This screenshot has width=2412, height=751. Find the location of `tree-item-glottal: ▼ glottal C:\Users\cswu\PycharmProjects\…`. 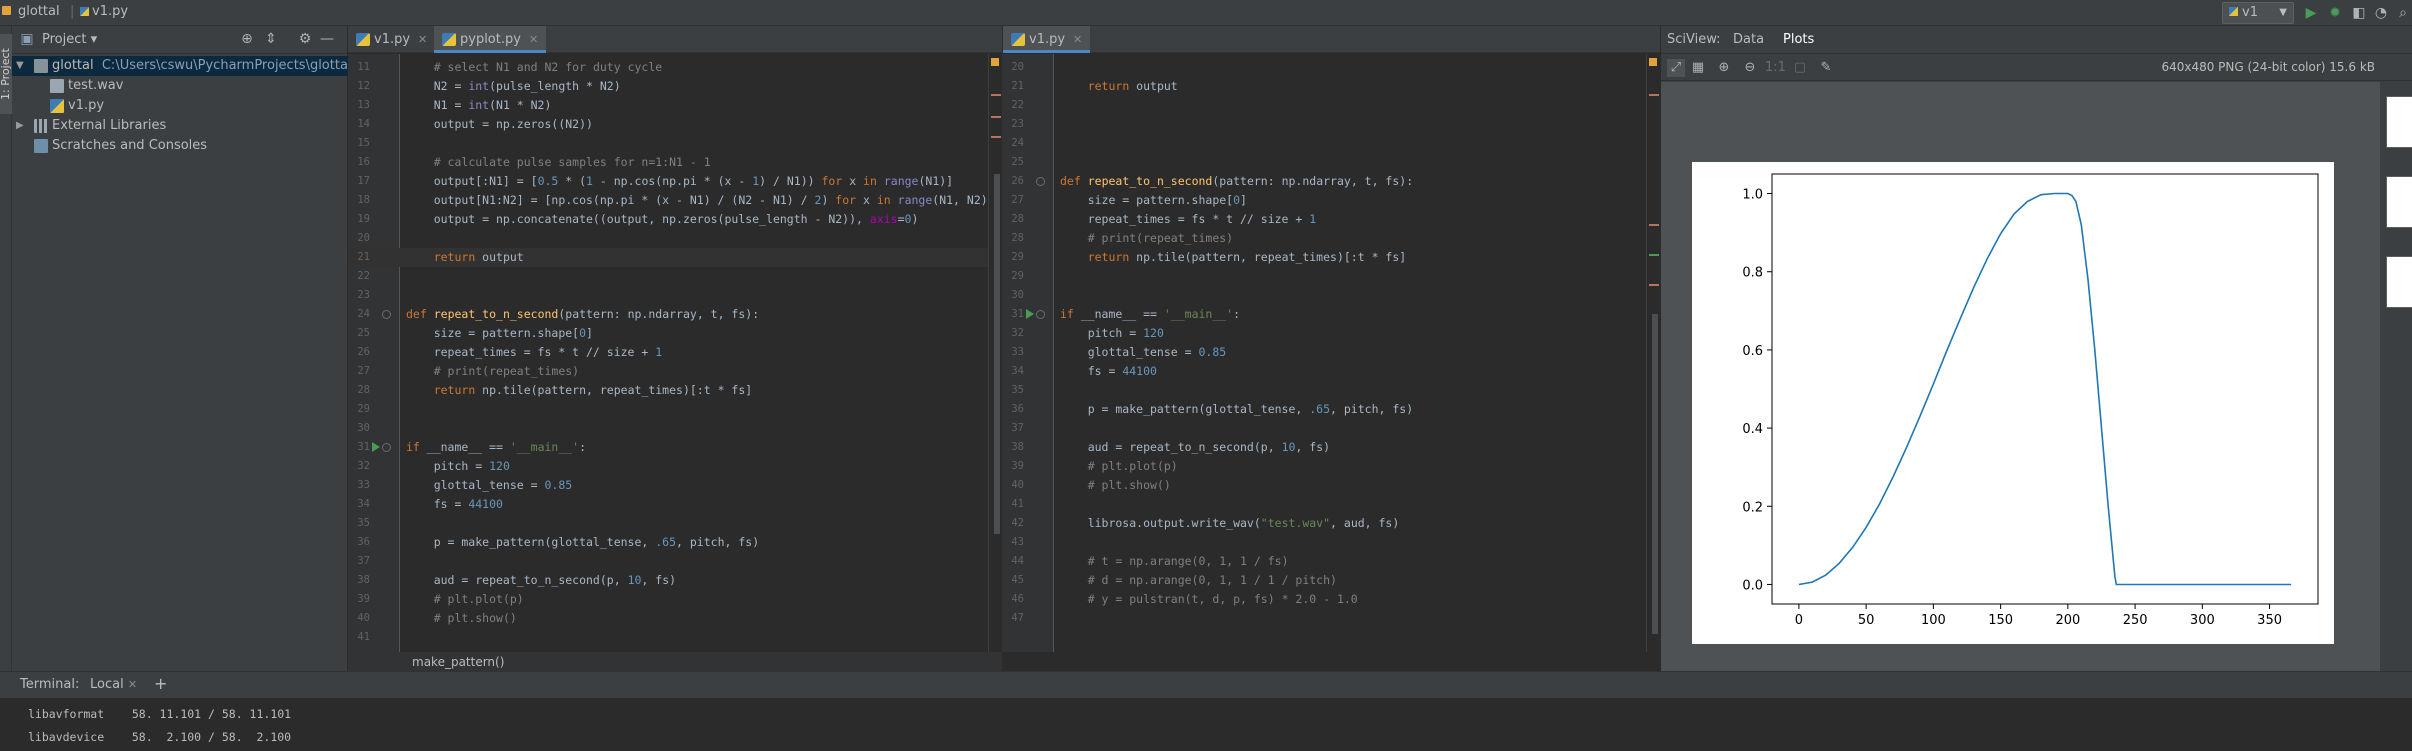

tree-item-glottal: ▼ glottal C:\Users\cswu\PycharmProjects\… is located at coordinates (182, 66).